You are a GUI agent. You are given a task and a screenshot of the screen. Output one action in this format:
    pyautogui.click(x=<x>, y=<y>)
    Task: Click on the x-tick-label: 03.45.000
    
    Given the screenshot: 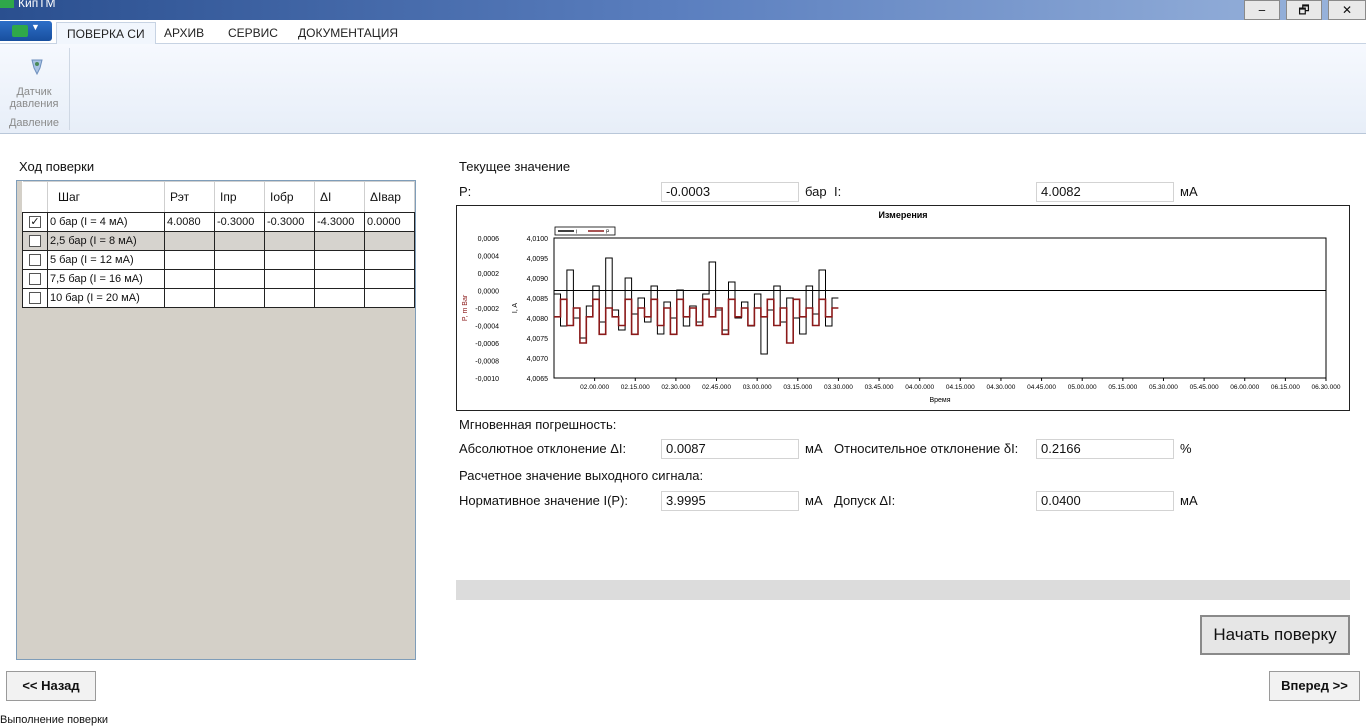 What is the action you would take?
    pyautogui.click(x=879, y=387)
    